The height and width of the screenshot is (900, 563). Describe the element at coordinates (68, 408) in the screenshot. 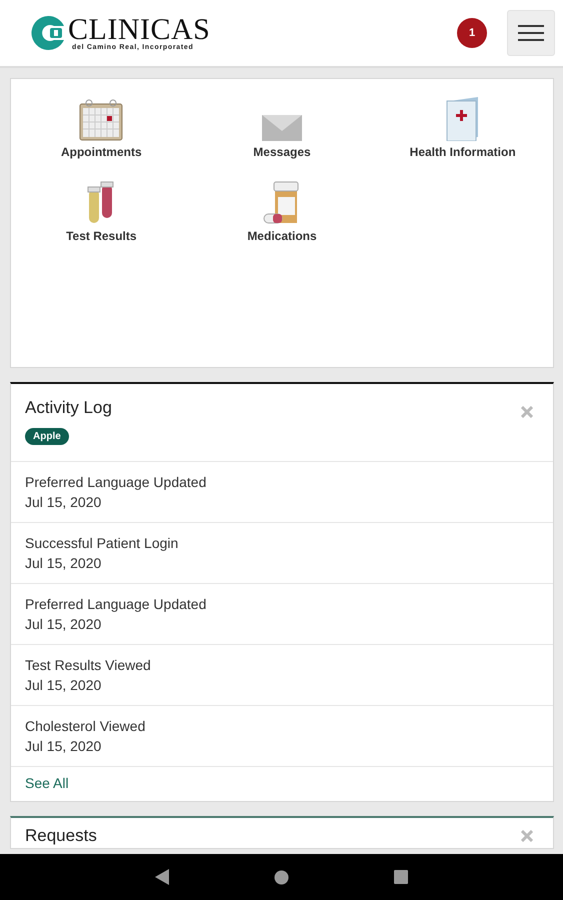

I see `card-title: Activity Log` at that location.